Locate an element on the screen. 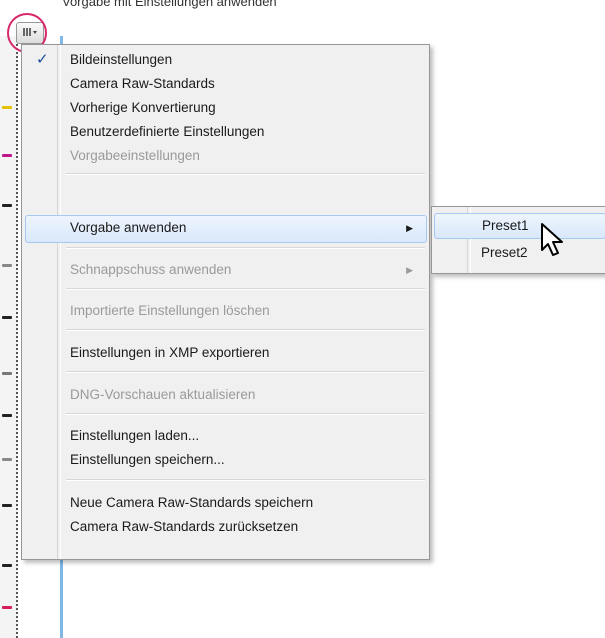 Image resolution: width=605 pixels, height=638 pixels. menu-item-neue-camera-raw-standards-speichern: Neue Camera Raw-Standards speichern is located at coordinates (225, 503).